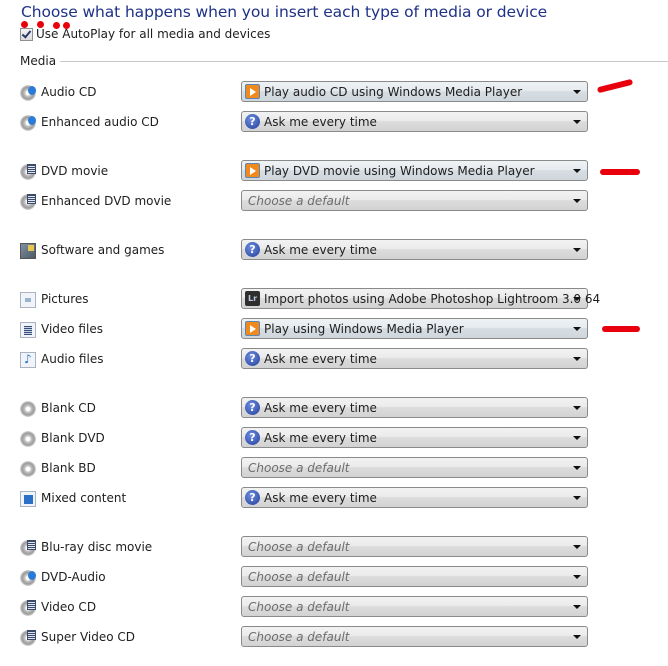  Describe the element at coordinates (28, 330) in the screenshot. I see `video-file-icon` at that location.